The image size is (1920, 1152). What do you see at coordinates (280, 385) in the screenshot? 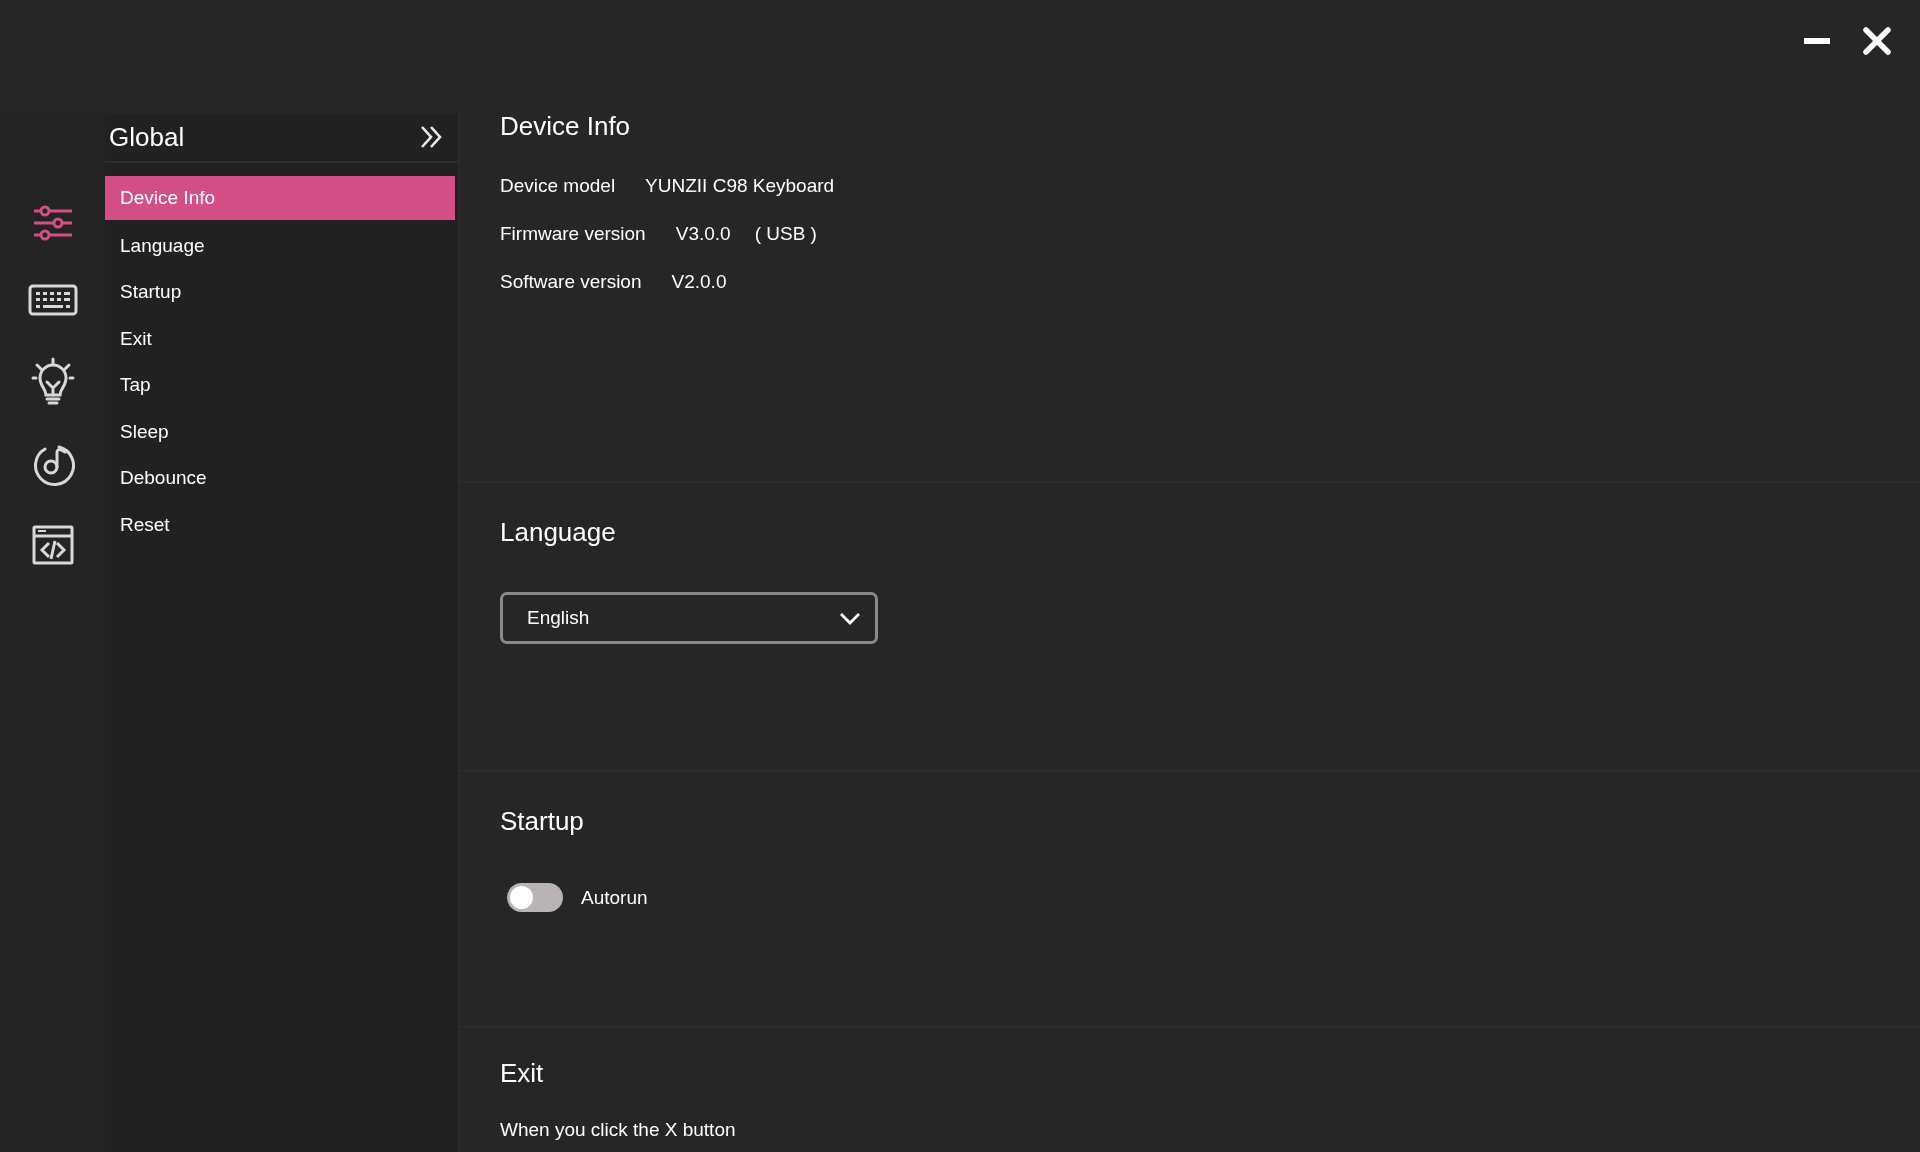
I see `sidebar-item: Tap` at bounding box center [280, 385].